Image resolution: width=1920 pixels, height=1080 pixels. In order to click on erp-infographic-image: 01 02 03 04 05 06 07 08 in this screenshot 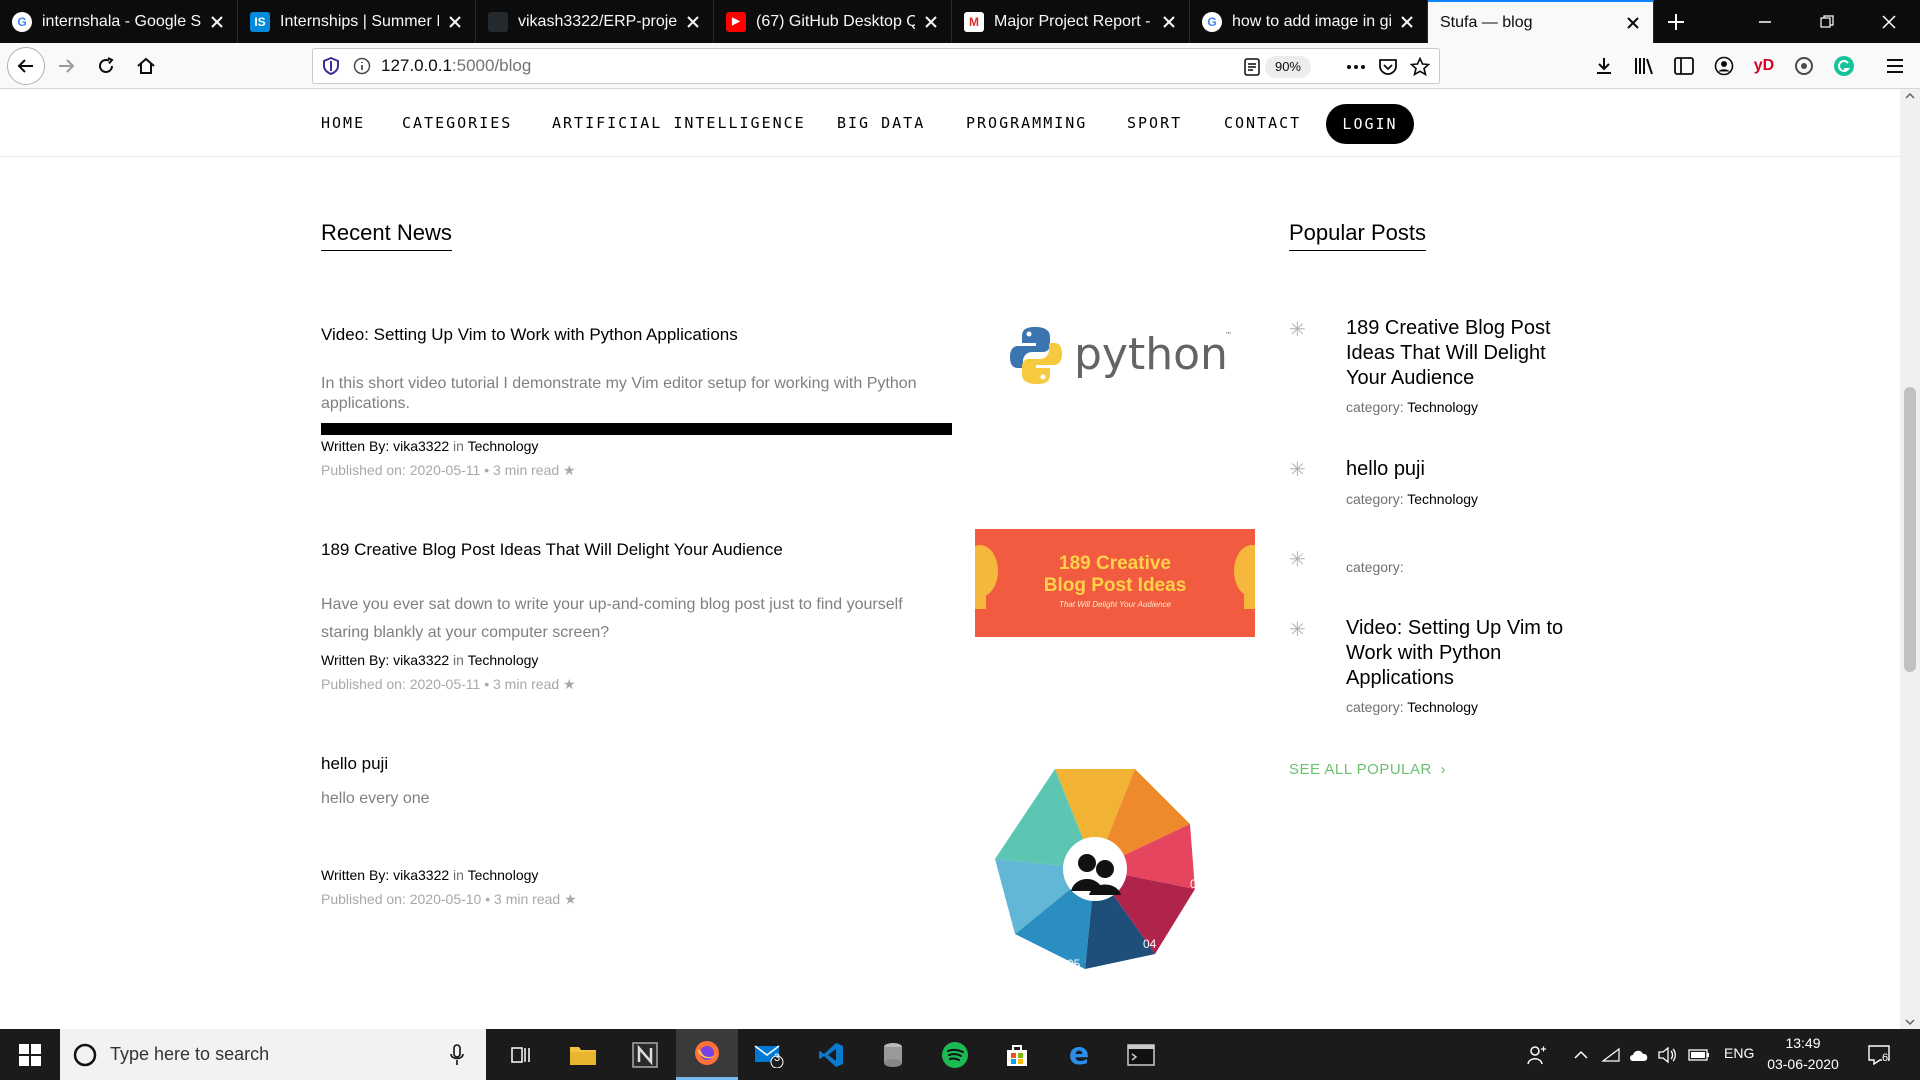, I will do `click(1095, 869)`.